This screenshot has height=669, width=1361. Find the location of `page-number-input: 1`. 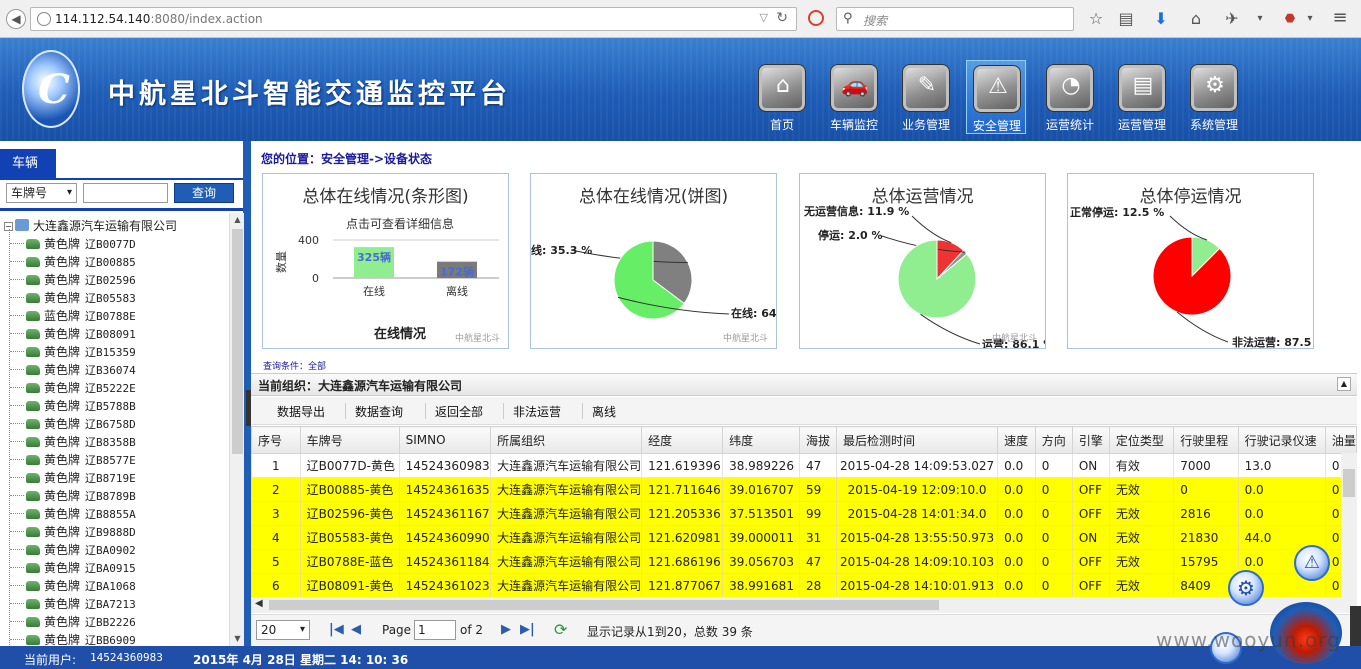

page-number-input: 1 is located at coordinates (435, 630).